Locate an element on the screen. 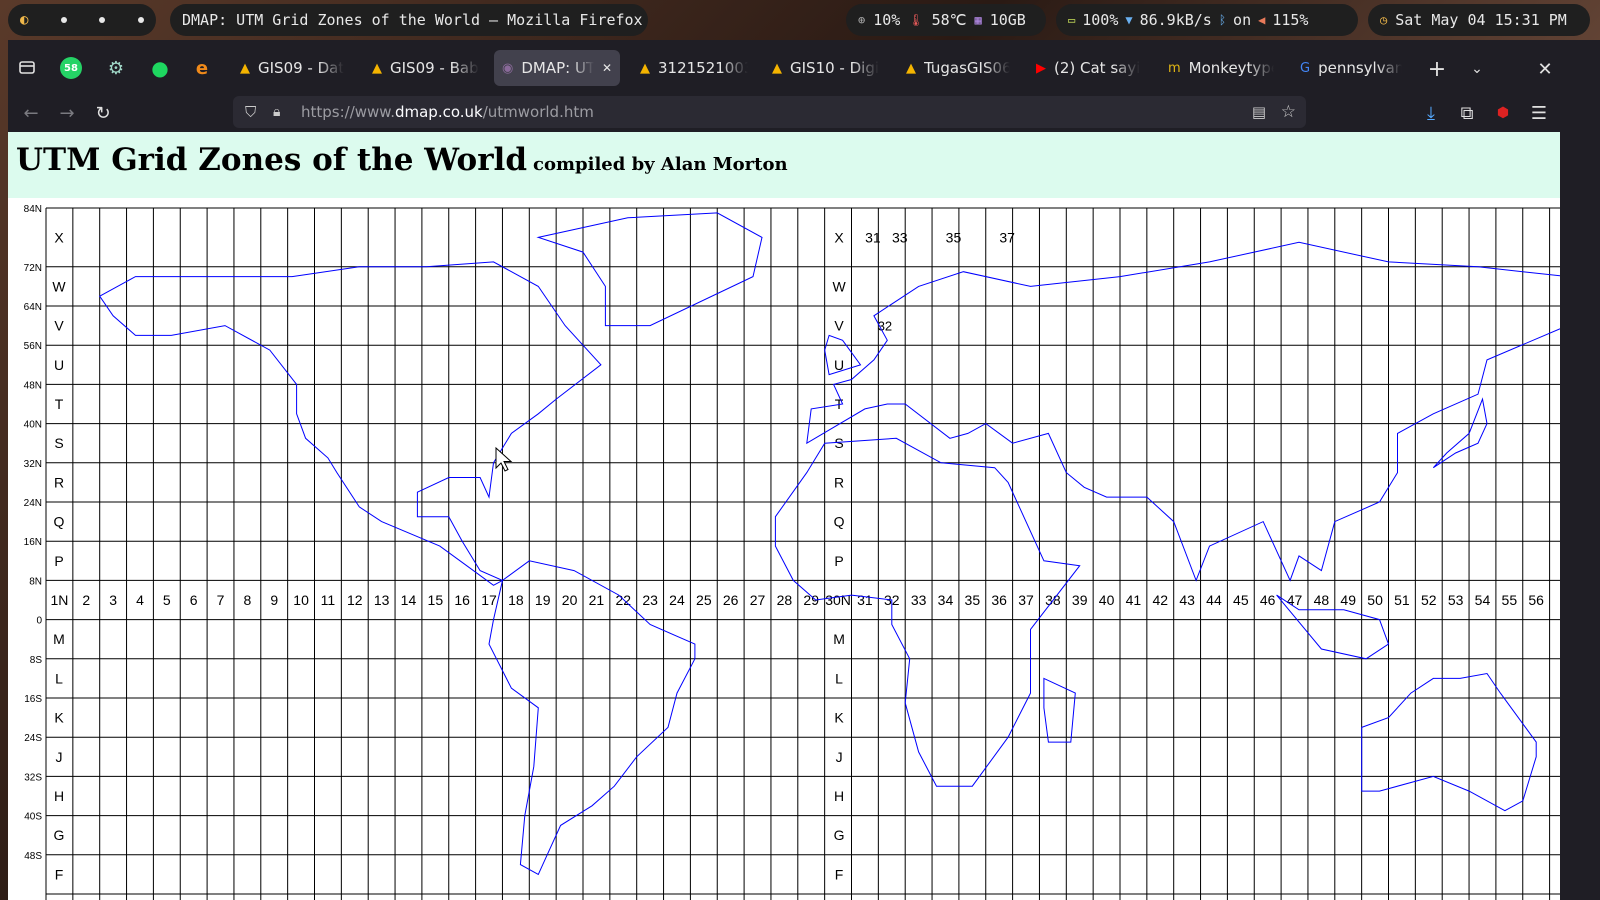 This screenshot has width=1600, height=900. band-letter-label: T is located at coordinates (59, 404).